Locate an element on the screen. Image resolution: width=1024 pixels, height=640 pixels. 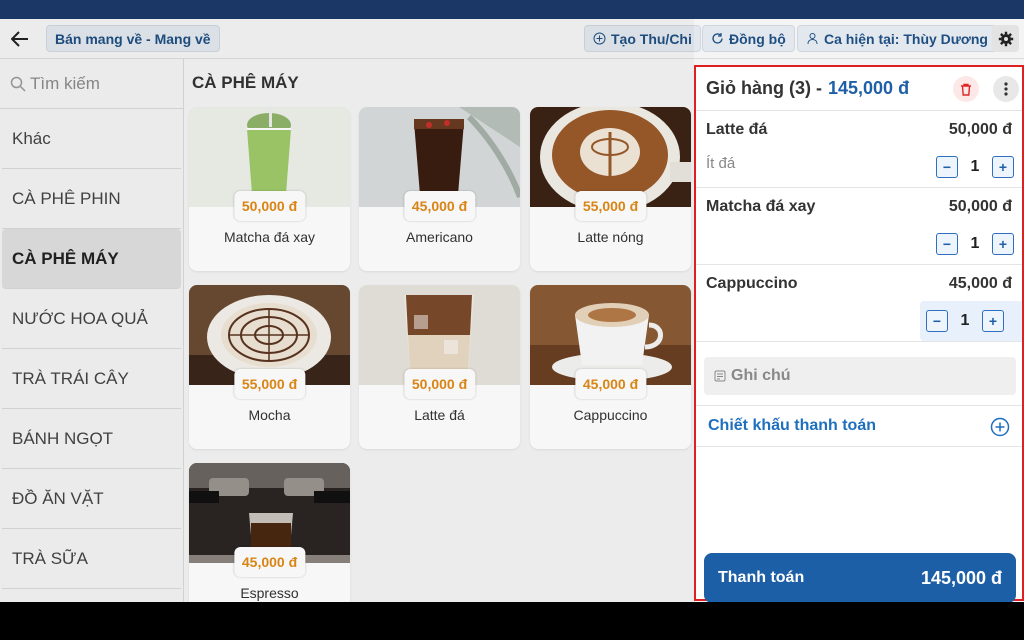
order-mode-label: Bán mang về - Mang về is located at coordinates (133, 38).